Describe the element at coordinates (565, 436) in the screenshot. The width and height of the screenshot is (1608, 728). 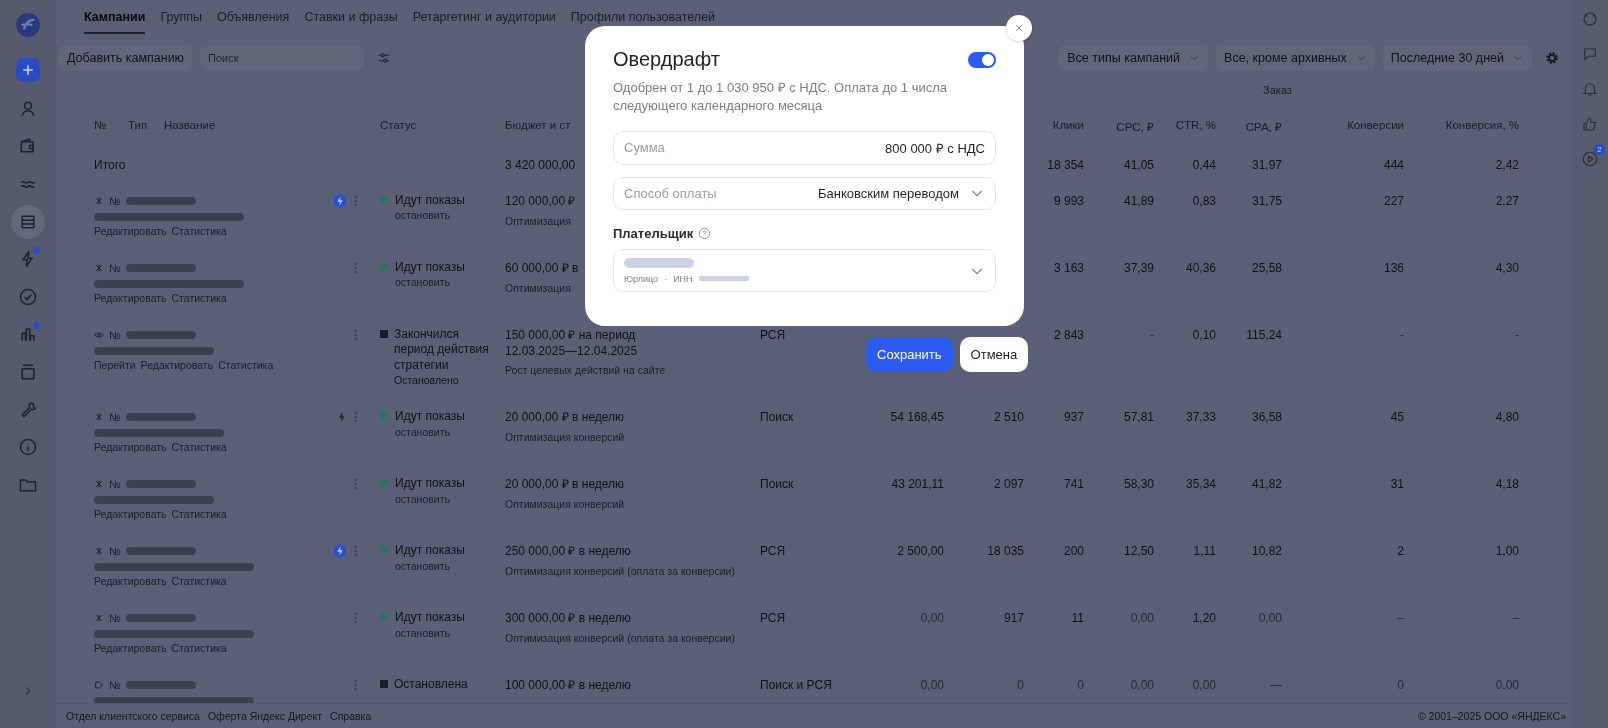
I see `strategy-text: Оптимизация конверсий` at that location.